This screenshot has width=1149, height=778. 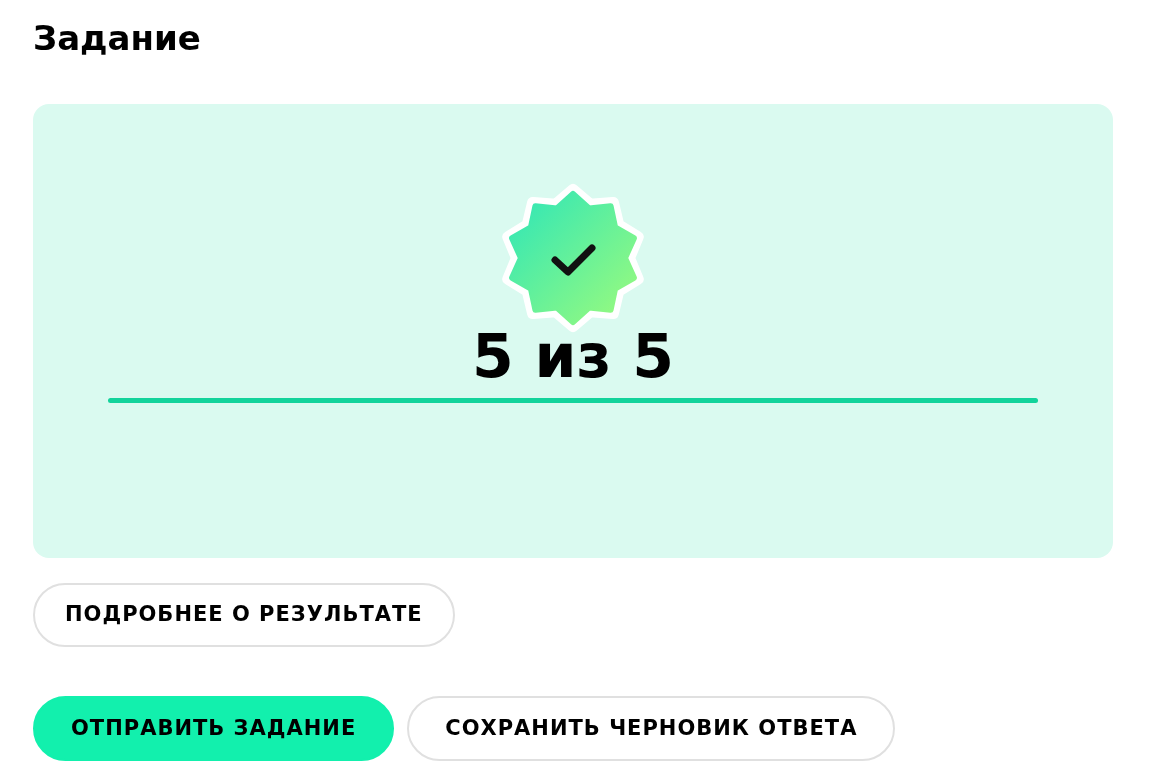 I want to click on page-title: Задание, so click(x=117, y=38).